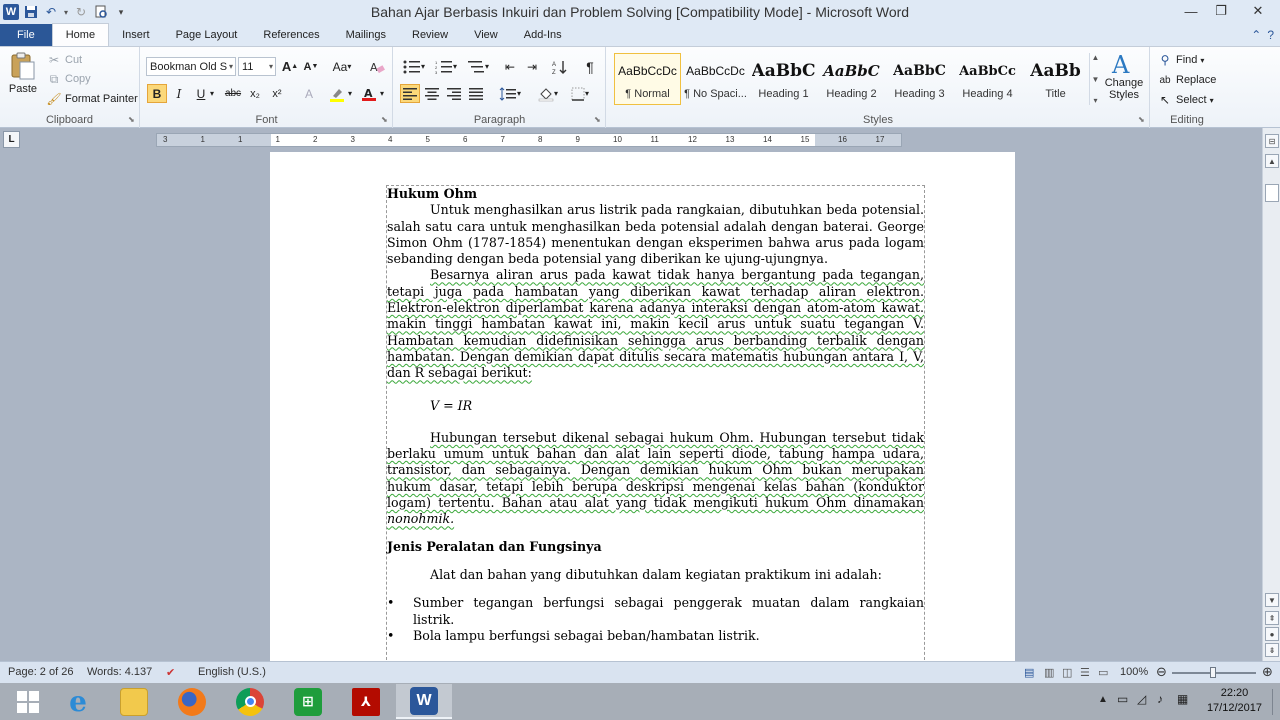 This screenshot has height=720, width=1280. What do you see at coordinates (446, 66) in the screenshot?
I see `numbering-button: 1 2 3 ▾` at bounding box center [446, 66].